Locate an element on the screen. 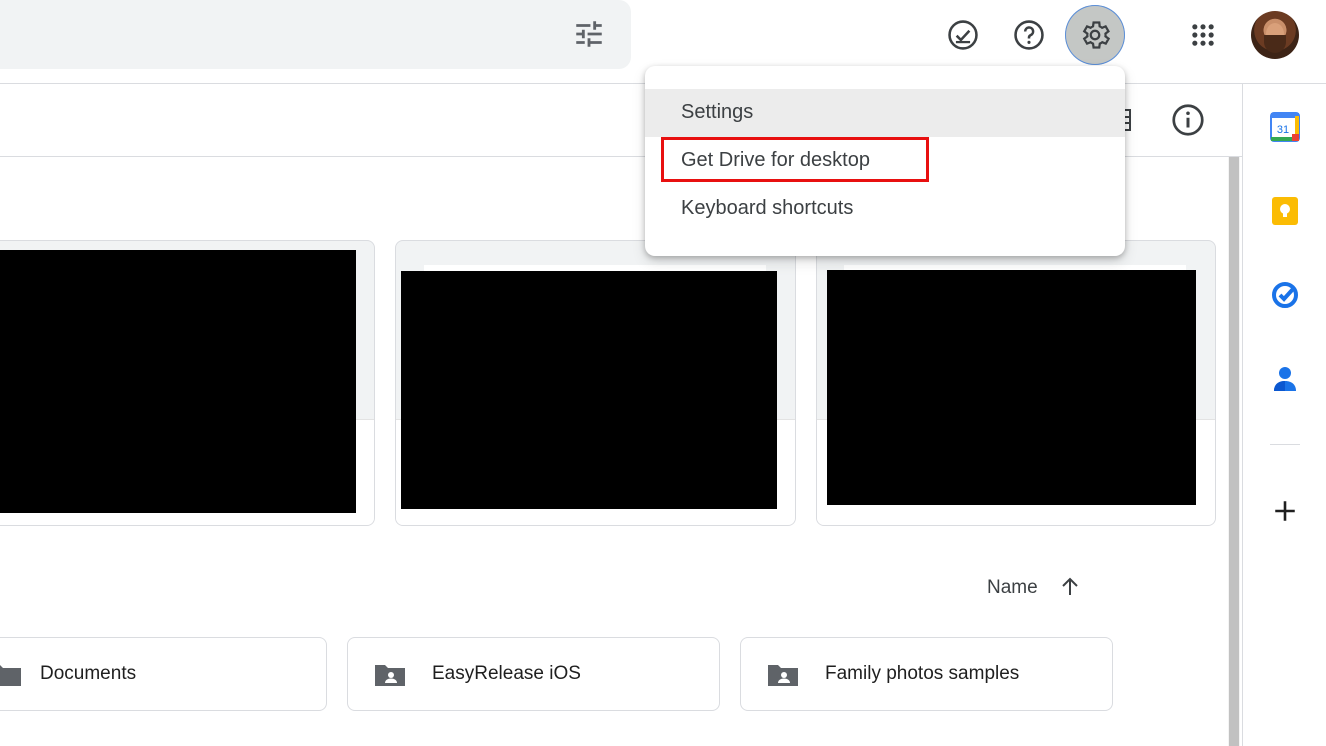  side-divider is located at coordinates (1285, 444).